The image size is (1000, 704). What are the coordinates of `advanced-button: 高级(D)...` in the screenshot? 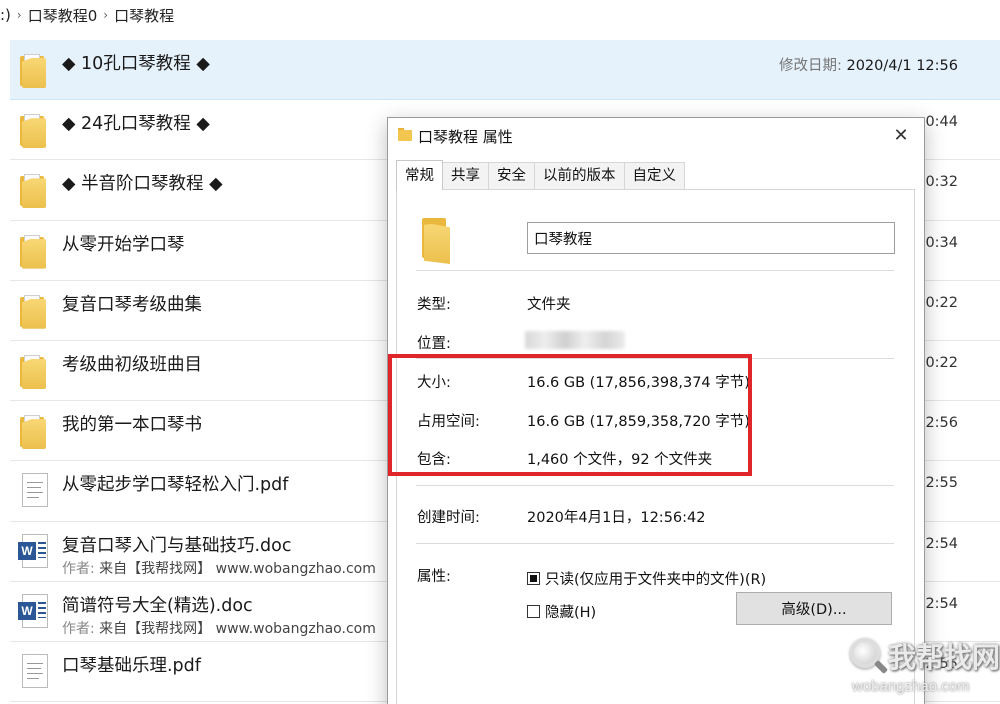 It's located at (814, 608).